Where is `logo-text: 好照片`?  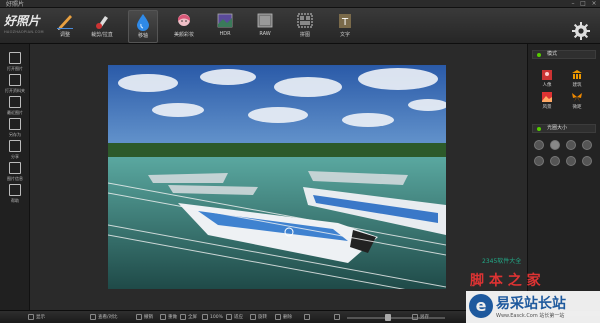
logo-text: 好照片 is located at coordinates (22, 21).